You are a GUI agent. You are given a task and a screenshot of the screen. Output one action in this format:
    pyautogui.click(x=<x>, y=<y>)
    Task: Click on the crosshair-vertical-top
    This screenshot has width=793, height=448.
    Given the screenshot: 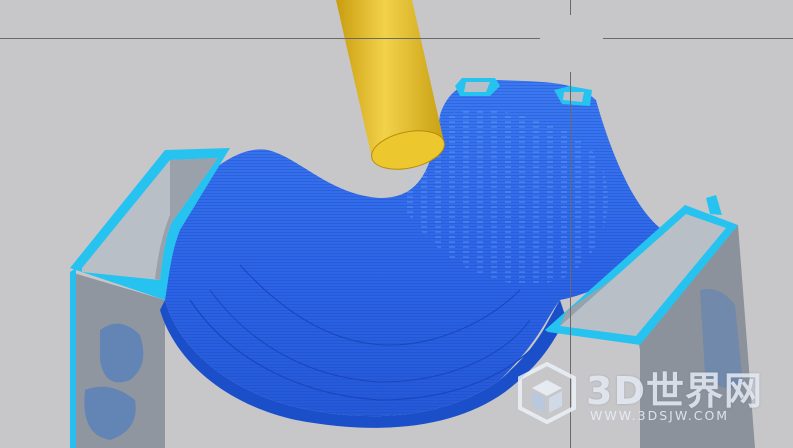 What is the action you would take?
    pyautogui.click(x=570, y=7)
    